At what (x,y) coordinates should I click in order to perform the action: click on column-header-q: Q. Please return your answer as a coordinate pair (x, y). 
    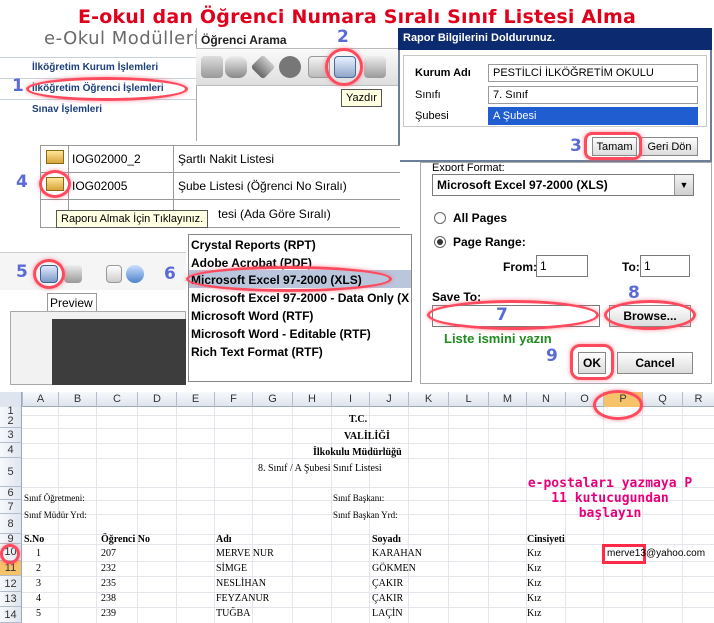
    Looking at the image, I should click on (662, 399).